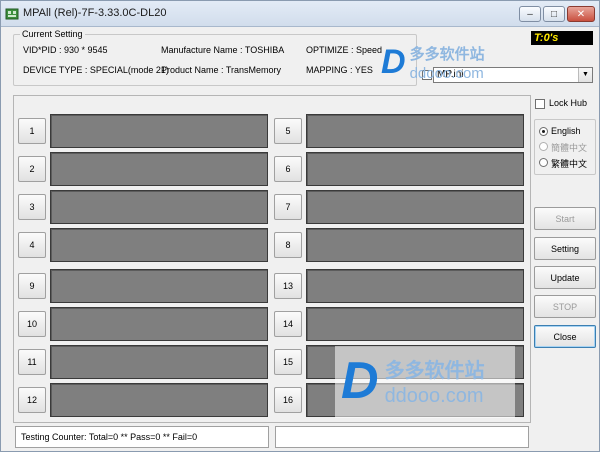 This screenshot has height=452, width=600. I want to click on minimize-icon: –, so click(530, 14).